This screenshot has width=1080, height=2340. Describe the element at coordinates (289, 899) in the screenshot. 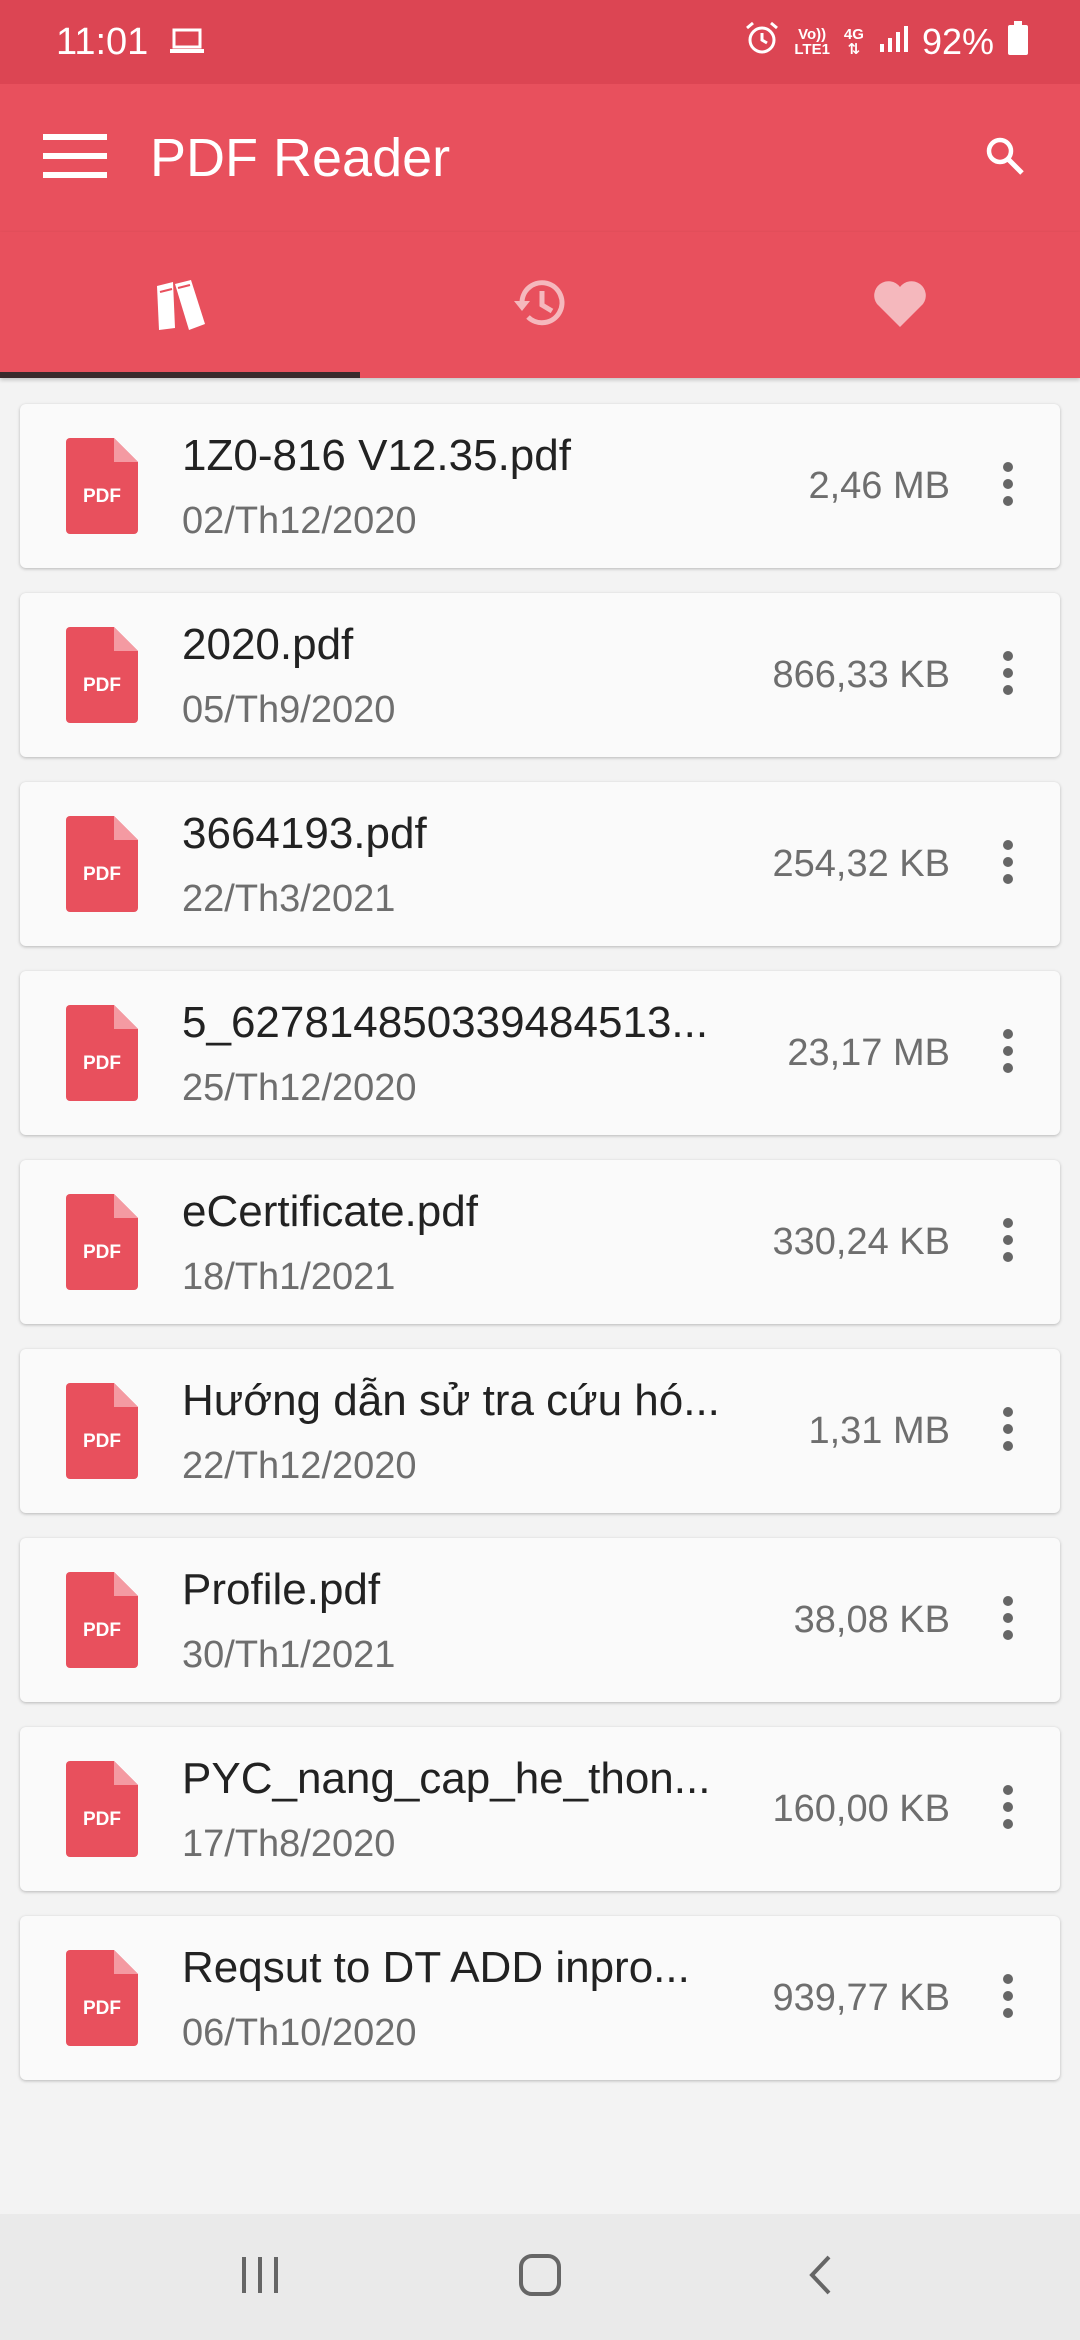

I see `file-date: 22/Th3/2021` at that location.